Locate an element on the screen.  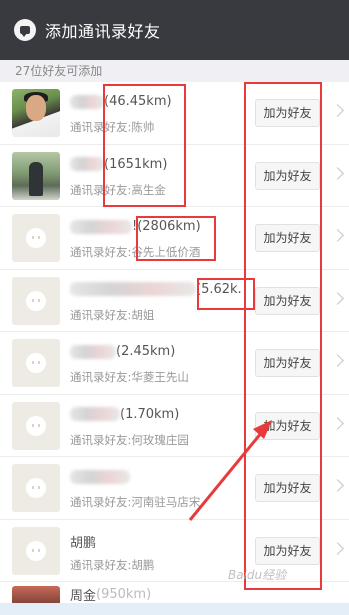
watermark: Baidu经验 is located at coordinates (257, 575).